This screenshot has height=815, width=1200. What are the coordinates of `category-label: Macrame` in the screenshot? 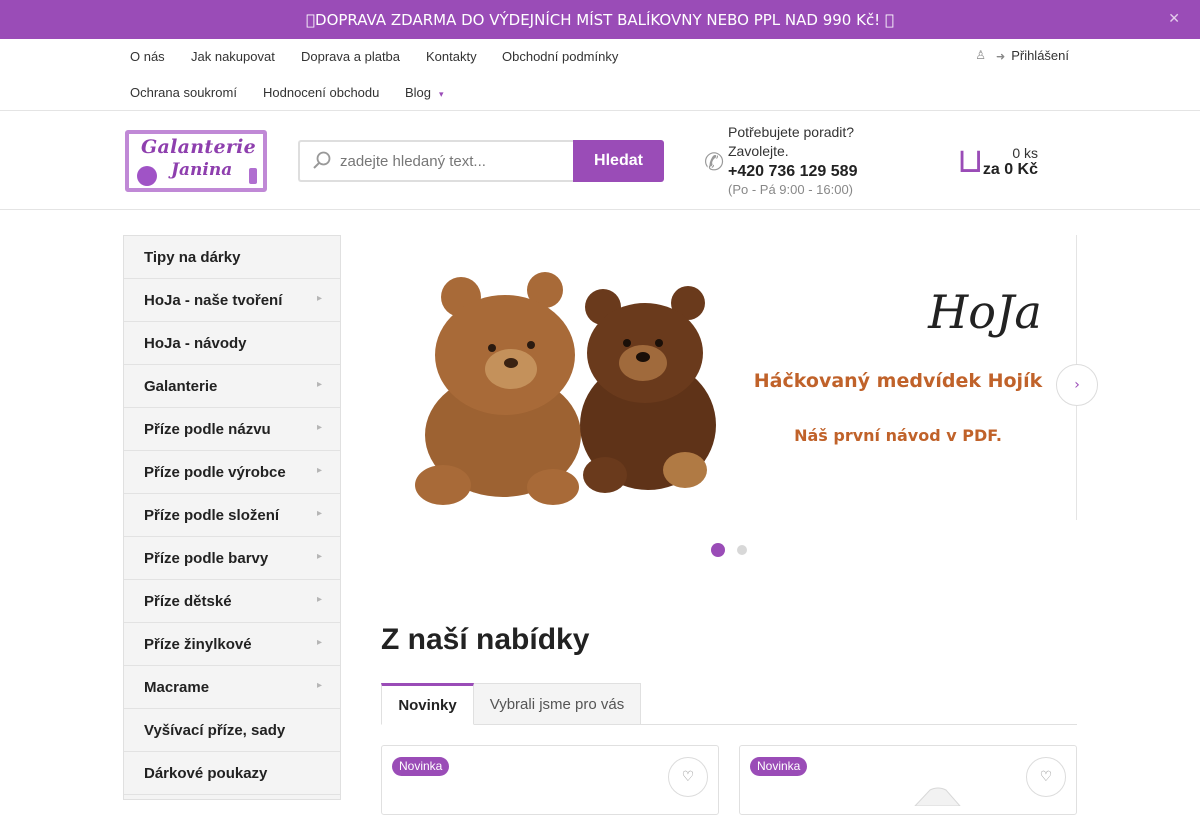 It's located at (177, 687).